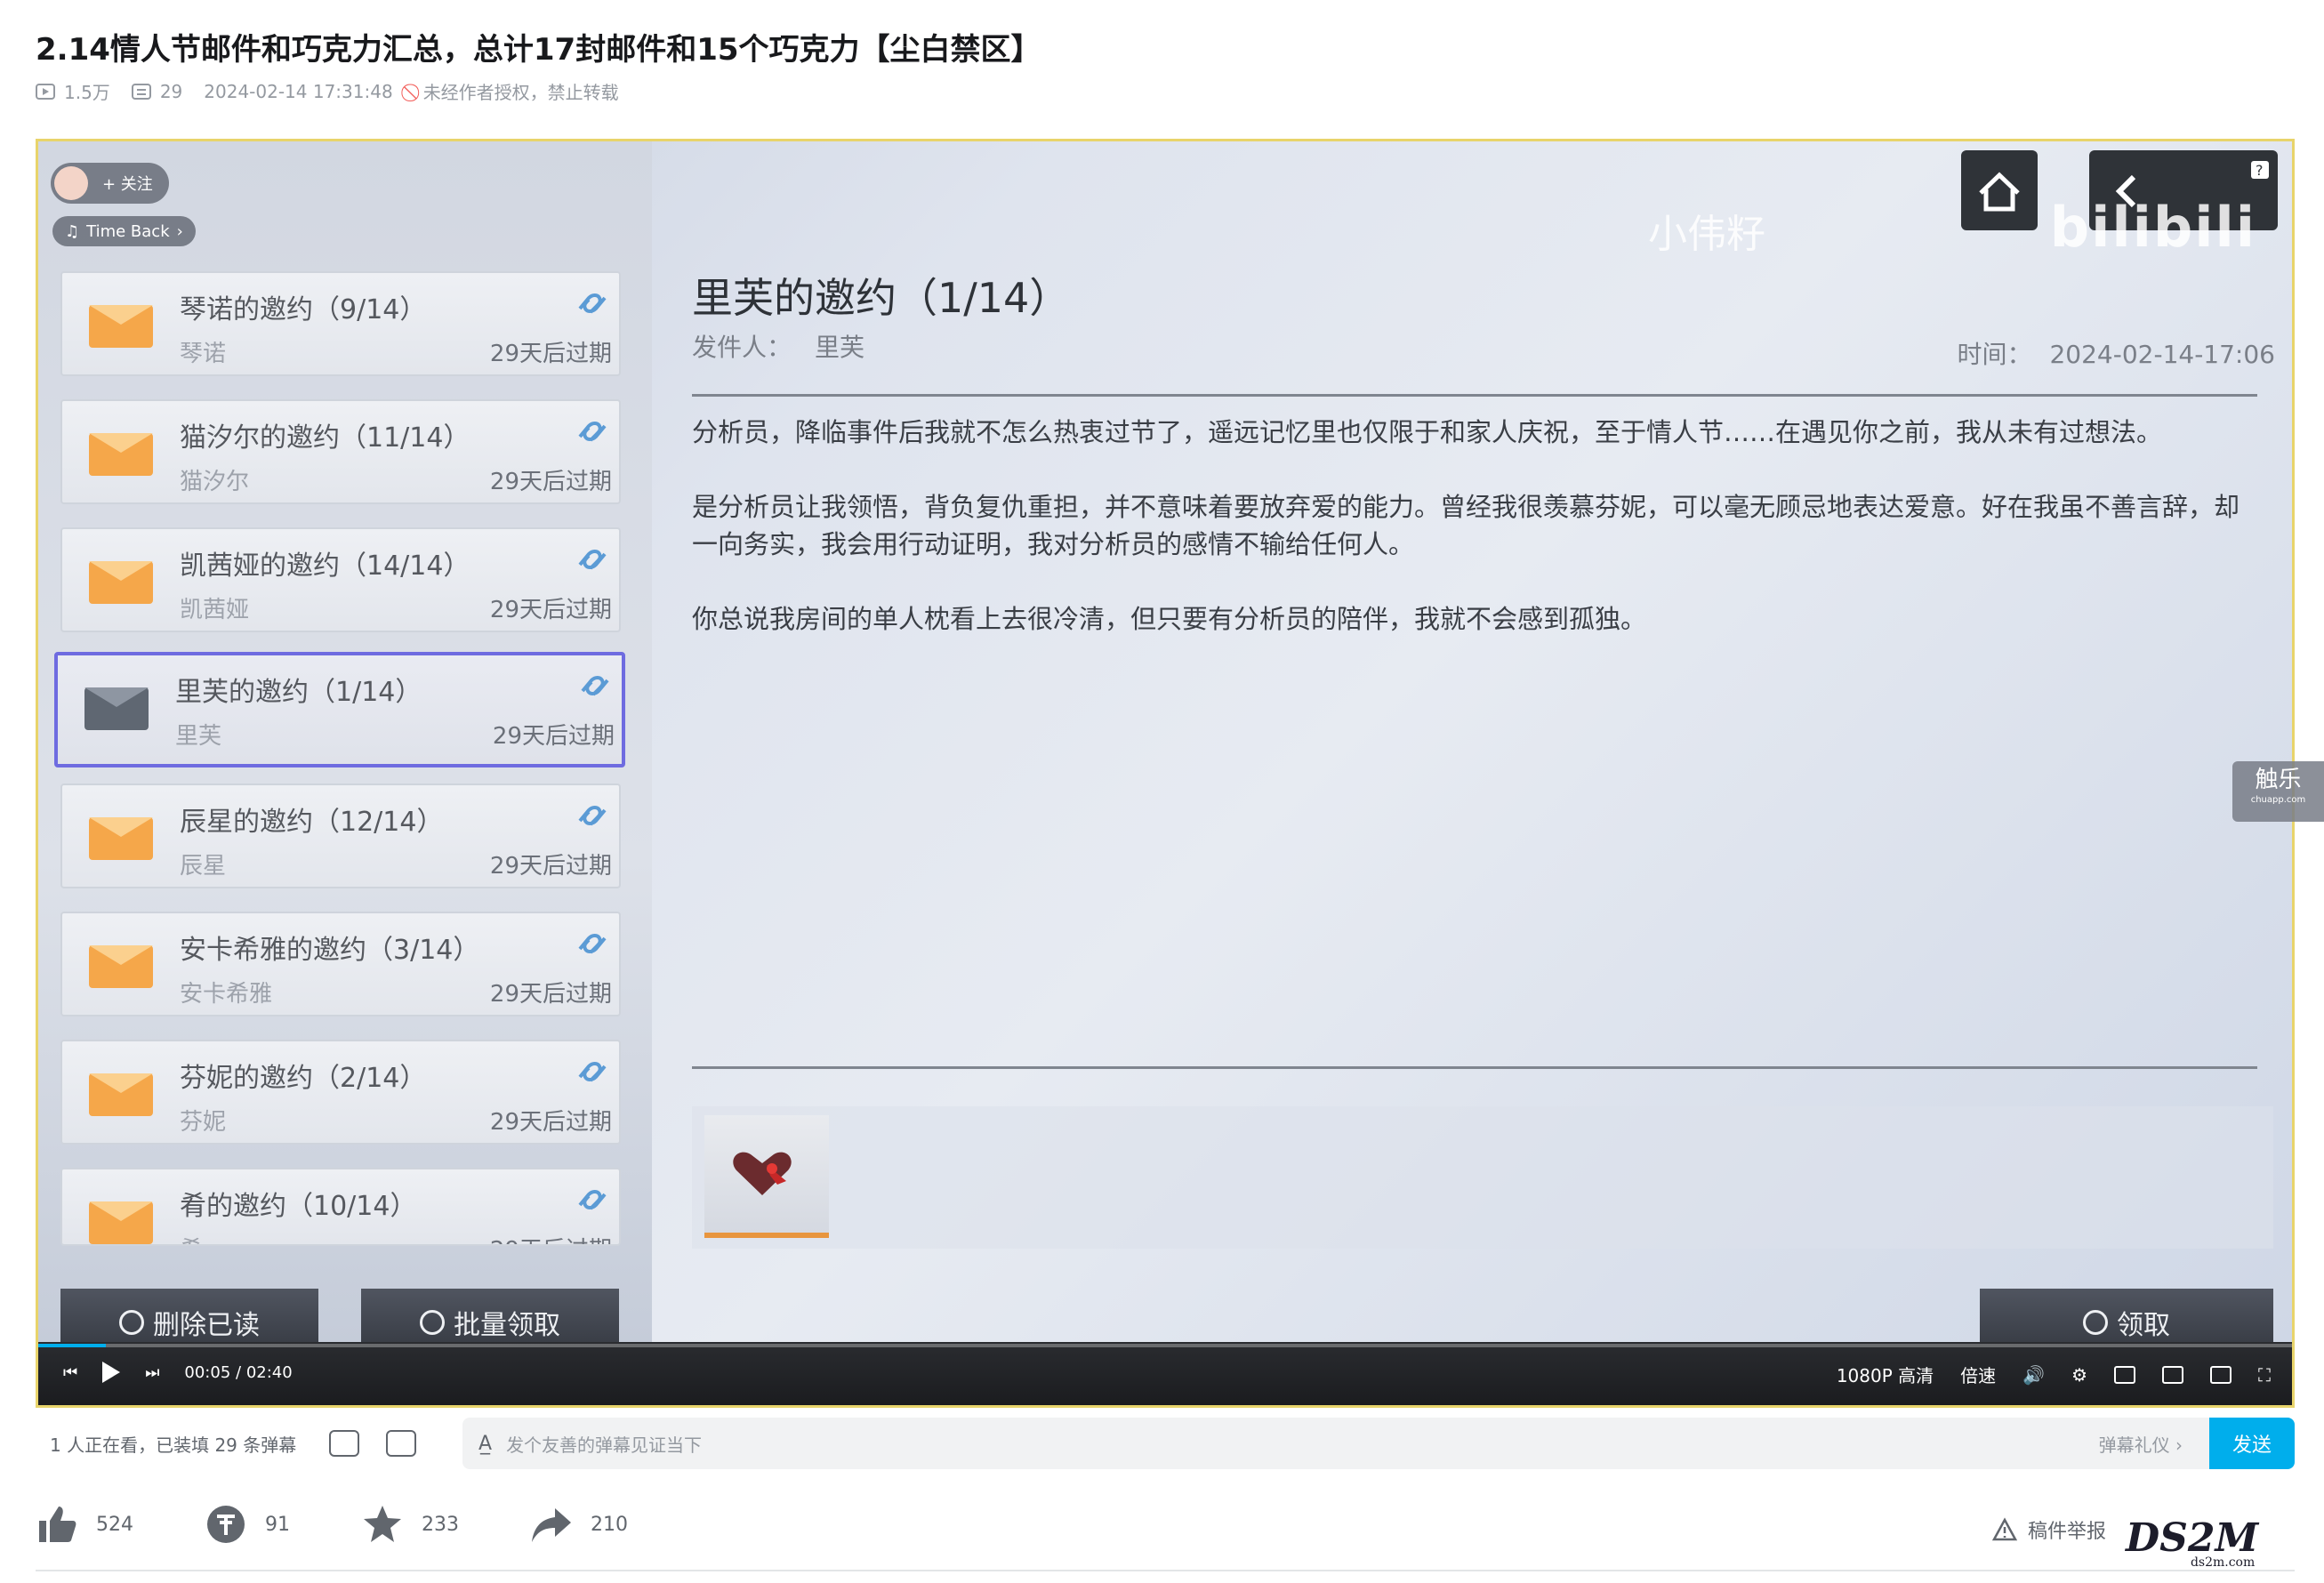 This screenshot has width=2324, height=1583. Describe the element at coordinates (57, 1524) in the screenshot. I see `thumbs-up-icon` at that location.